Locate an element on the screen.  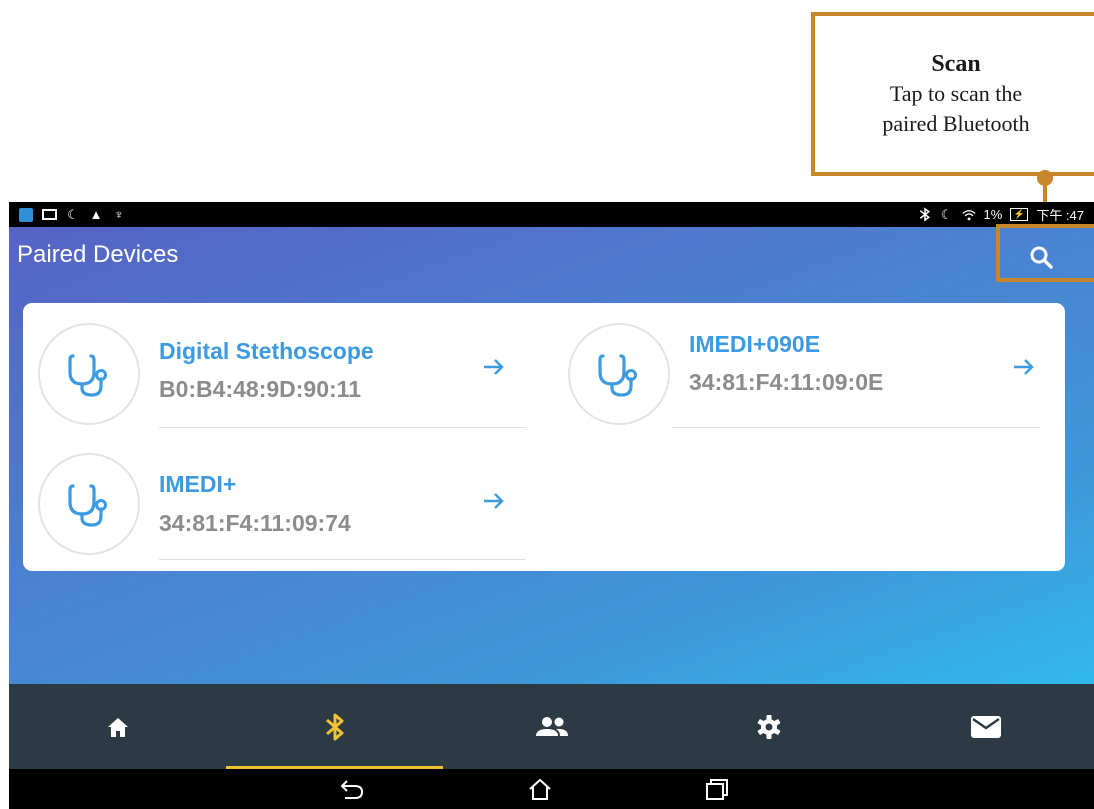
title-bar: Paired Devices is located at coordinates (551, 257).